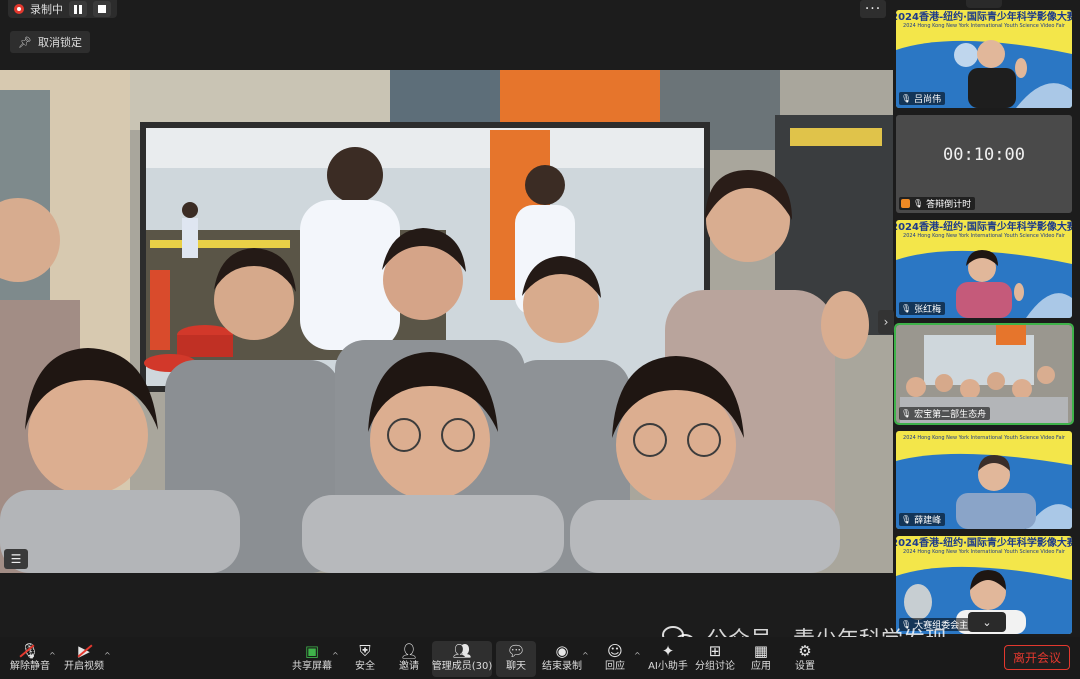 The height and width of the screenshot is (679, 1080). Describe the element at coordinates (761, 666) in the screenshot. I see `apps-label: 应用` at that location.